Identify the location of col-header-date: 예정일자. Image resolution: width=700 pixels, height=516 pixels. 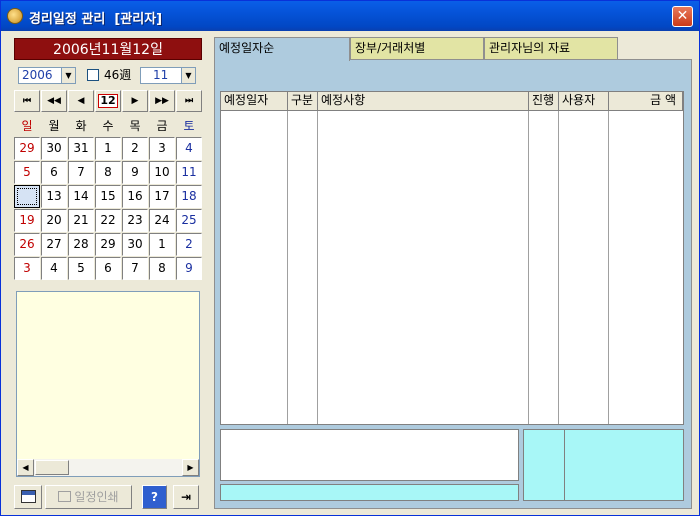
(254, 101).